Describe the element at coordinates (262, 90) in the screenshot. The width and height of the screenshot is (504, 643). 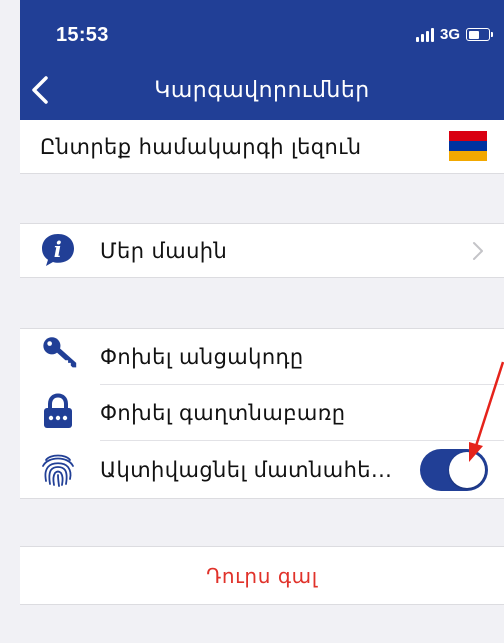
I see `page-title: Կարգավորումներ` at that location.